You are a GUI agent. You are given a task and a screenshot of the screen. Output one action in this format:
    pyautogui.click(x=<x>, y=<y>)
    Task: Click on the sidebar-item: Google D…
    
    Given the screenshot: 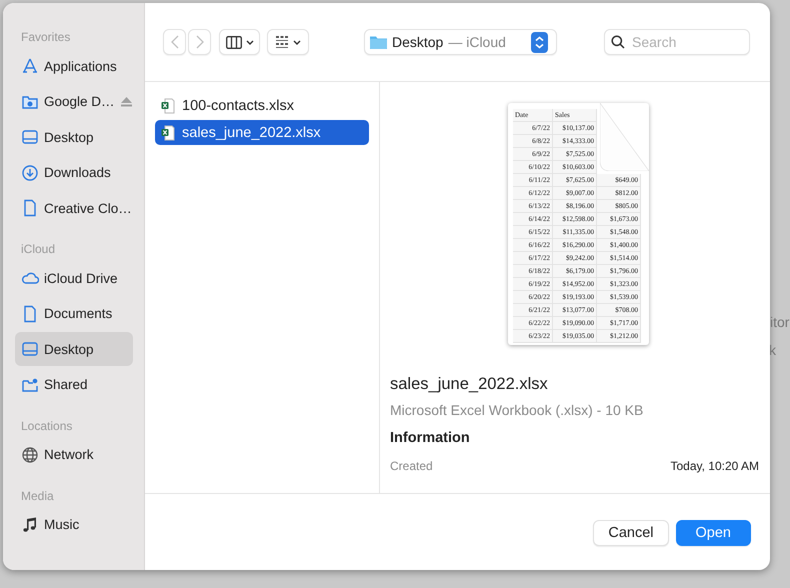 What is the action you would take?
    pyautogui.click(x=74, y=101)
    